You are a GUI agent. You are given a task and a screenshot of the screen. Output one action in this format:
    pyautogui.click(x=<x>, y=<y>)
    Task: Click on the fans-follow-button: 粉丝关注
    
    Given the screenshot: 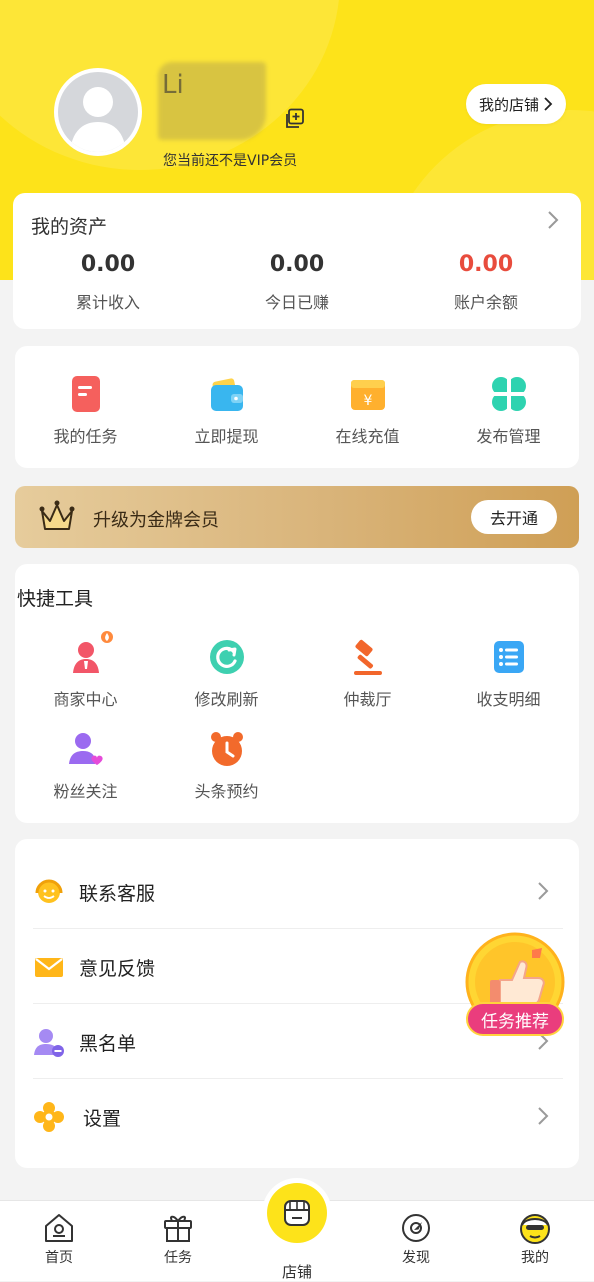 What is the action you would take?
    pyautogui.click(x=85, y=765)
    